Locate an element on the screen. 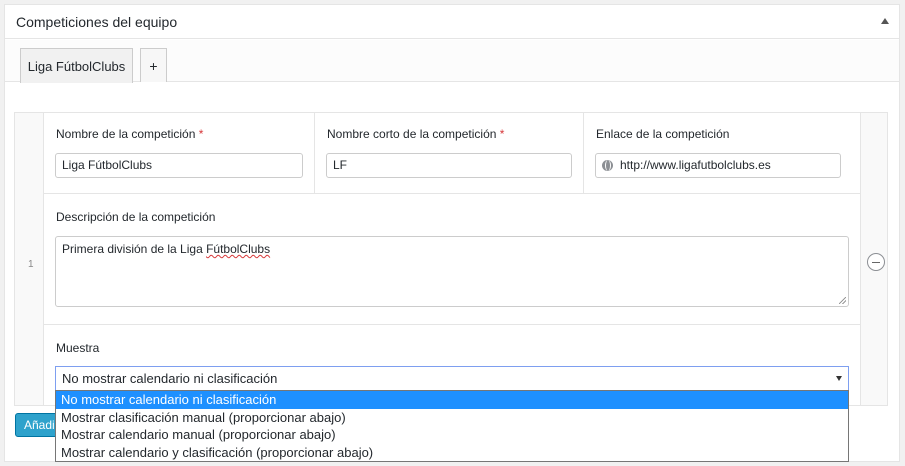 The height and width of the screenshot is (466, 905). competition-link-input: http://www.ligafutbolclubs.es is located at coordinates (718, 165).